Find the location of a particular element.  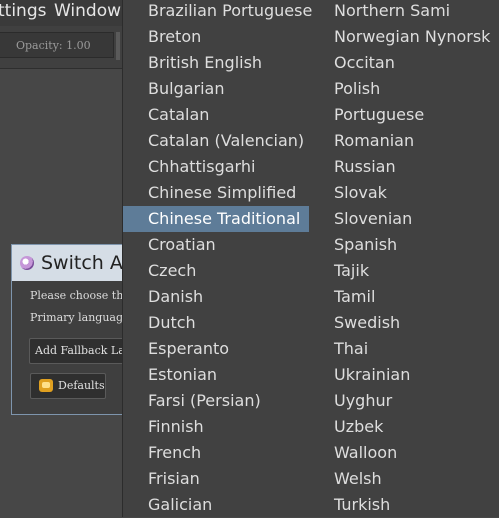

language-option: Catalan (Valencian) is located at coordinates (216, 141).